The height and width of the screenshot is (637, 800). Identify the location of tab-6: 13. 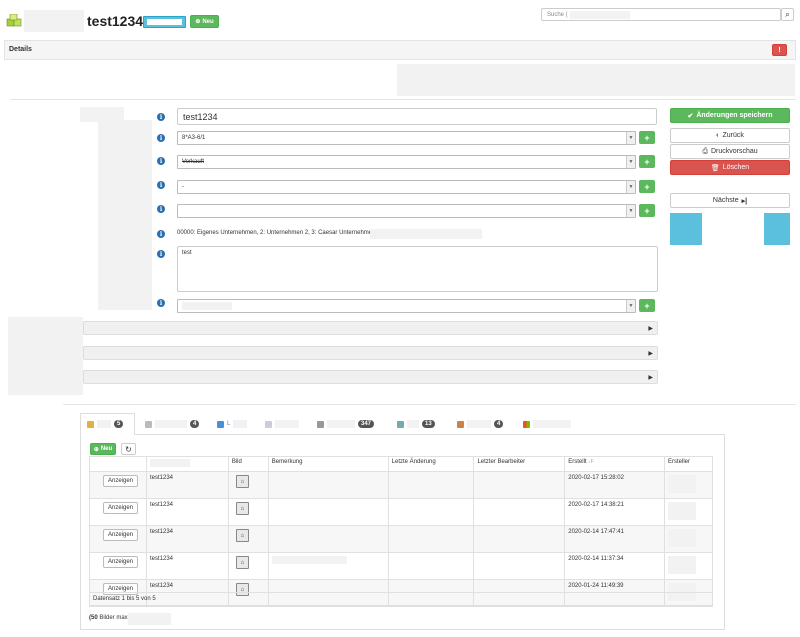
(416, 424).